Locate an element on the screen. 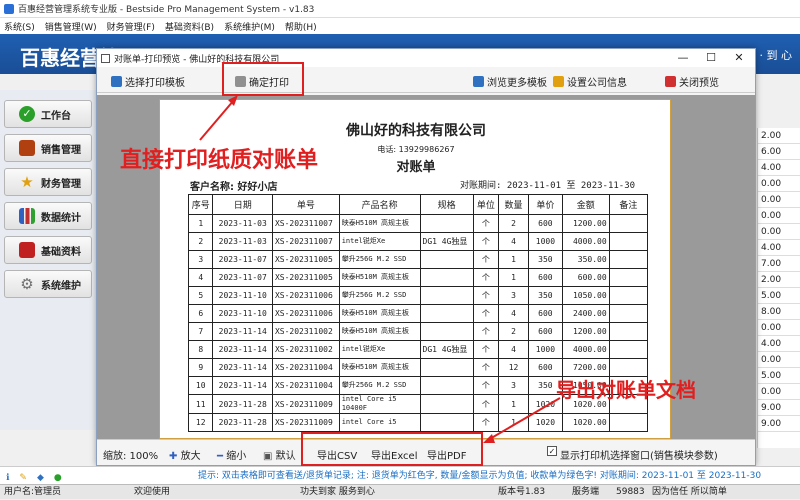  sidebar-item-maintenance: ⚙ 系统维护 is located at coordinates (48, 284).